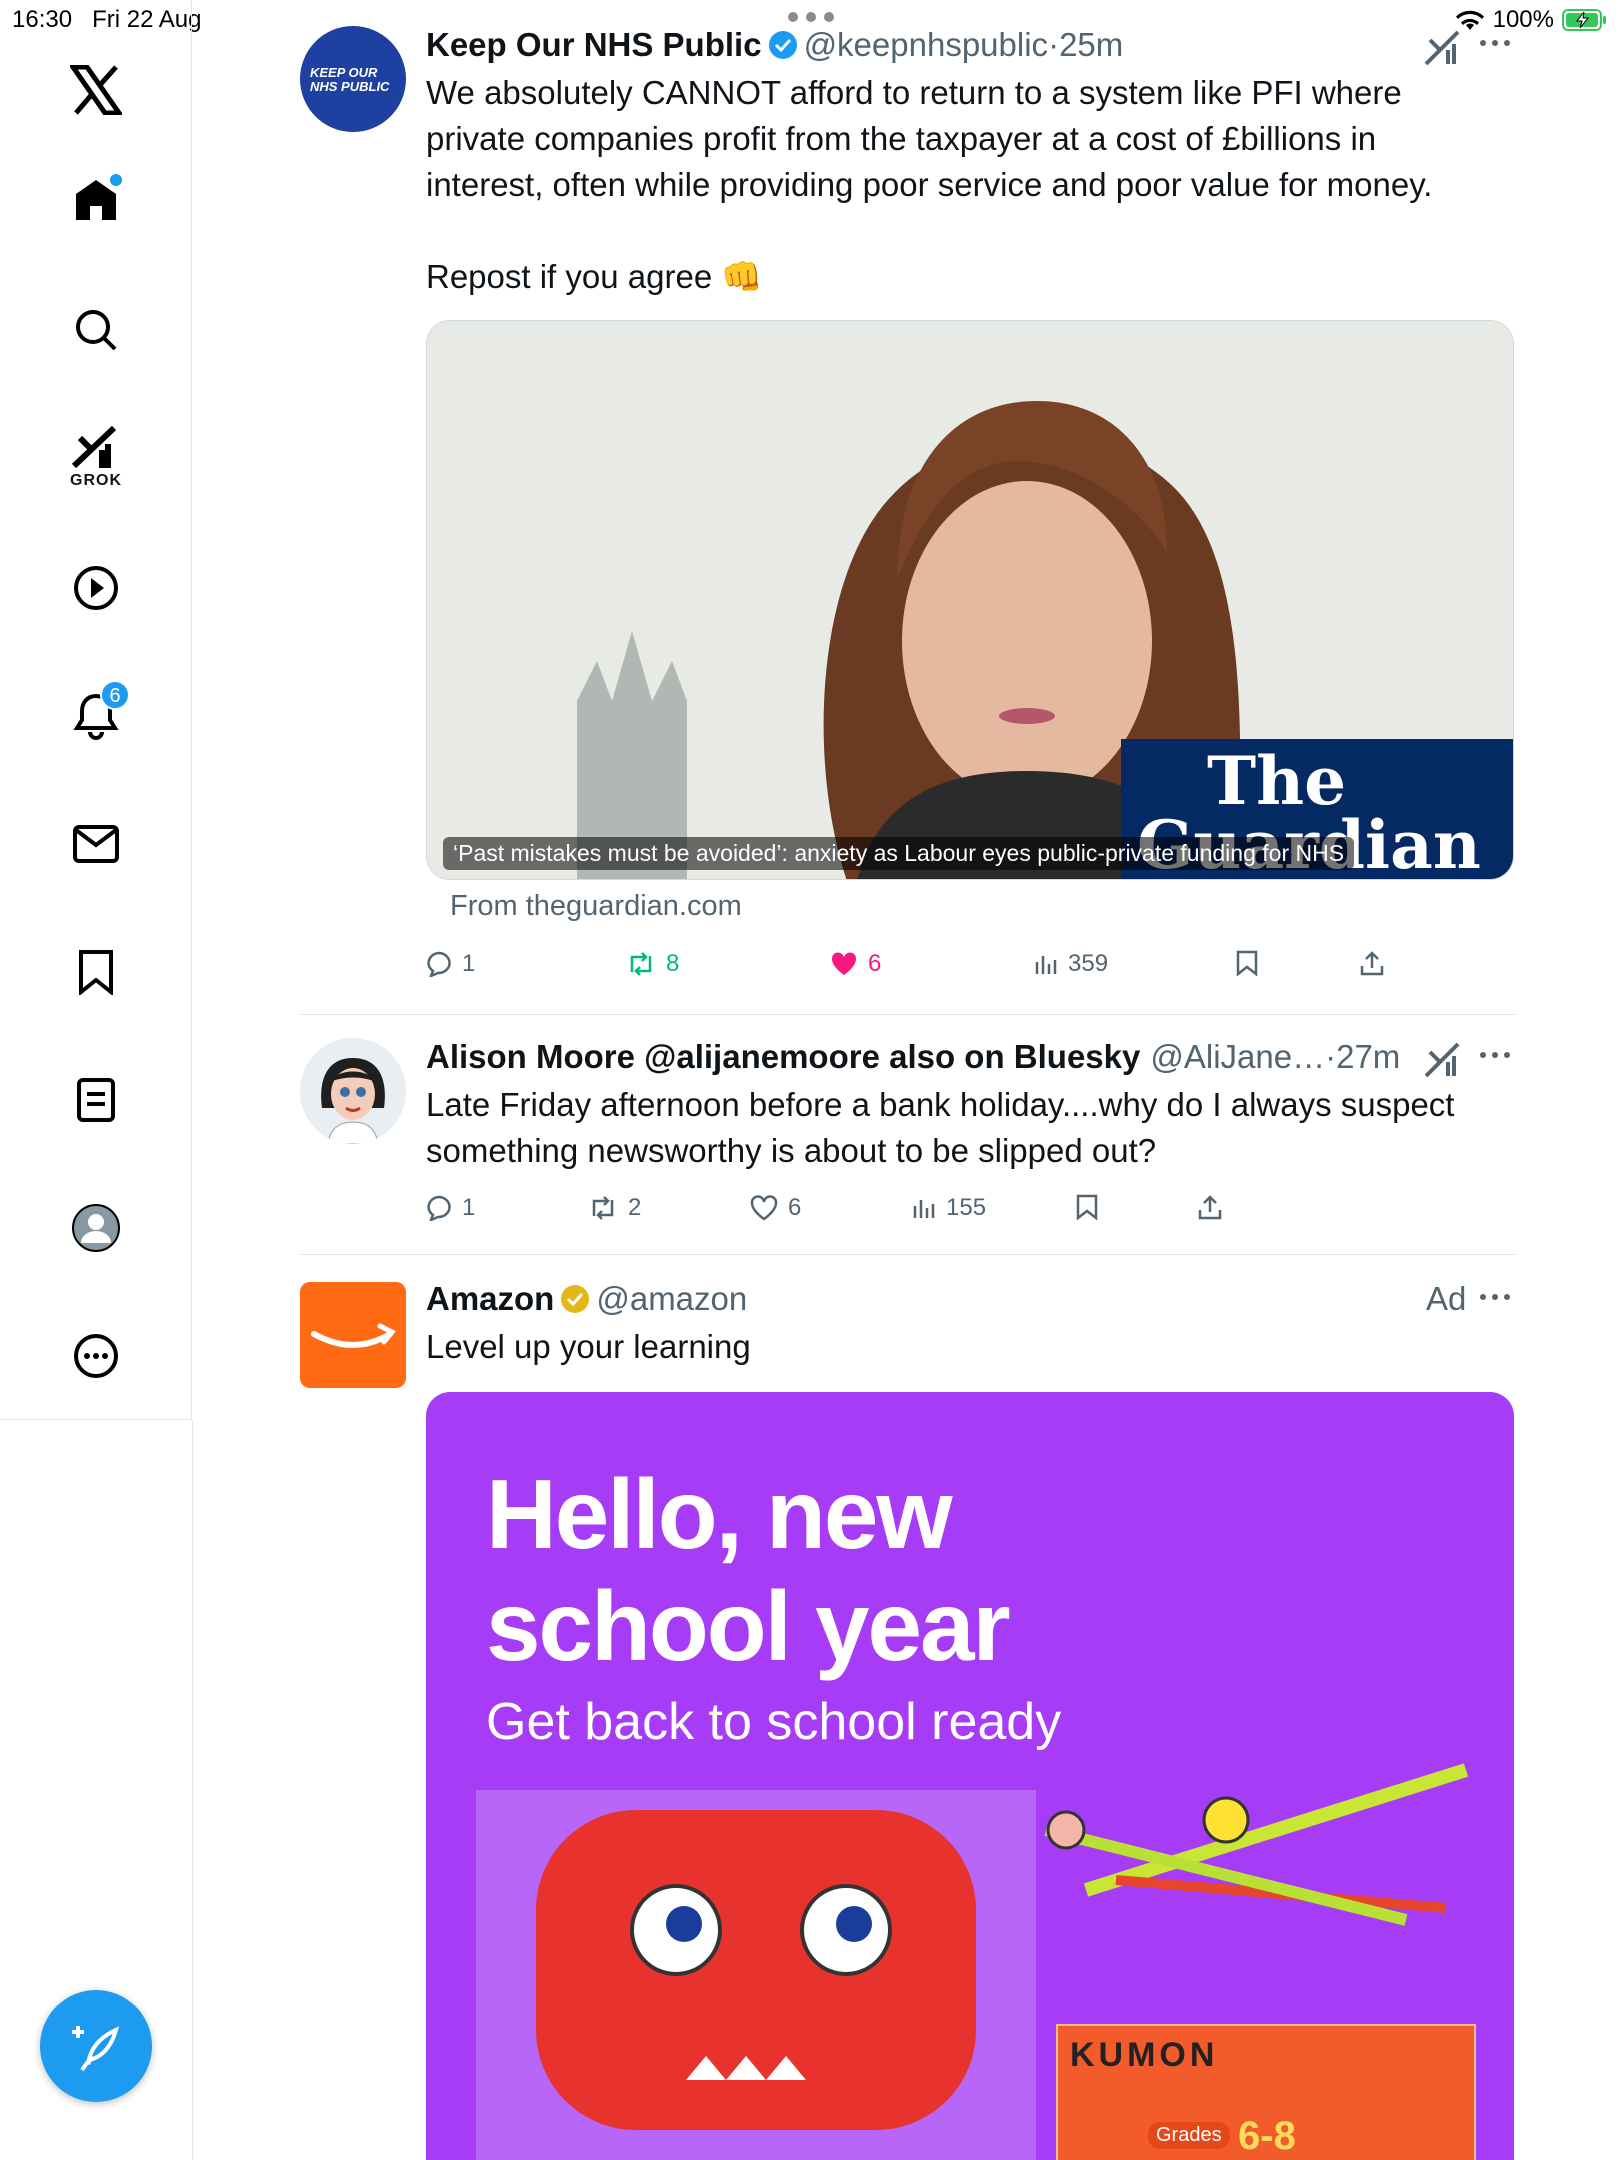 The height and width of the screenshot is (2160, 1620). What do you see at coordinates (748, 1570) in the screenshot?
I see `ad-headline: Hello, new school year` at bounding box center [748, 1570].